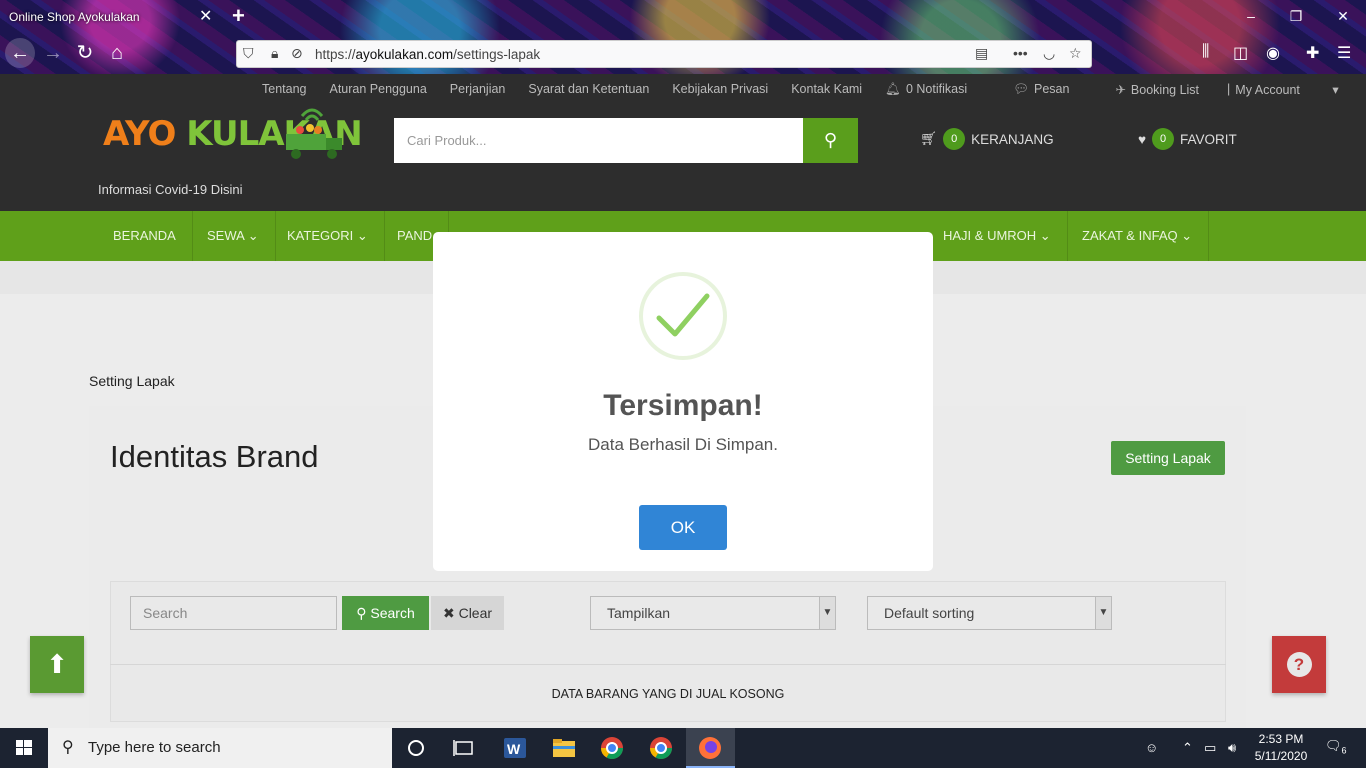  Describe the element at coordinates (1187, 748) in the screenshot. I see `chevron-up-icon: ⌃` at that location.